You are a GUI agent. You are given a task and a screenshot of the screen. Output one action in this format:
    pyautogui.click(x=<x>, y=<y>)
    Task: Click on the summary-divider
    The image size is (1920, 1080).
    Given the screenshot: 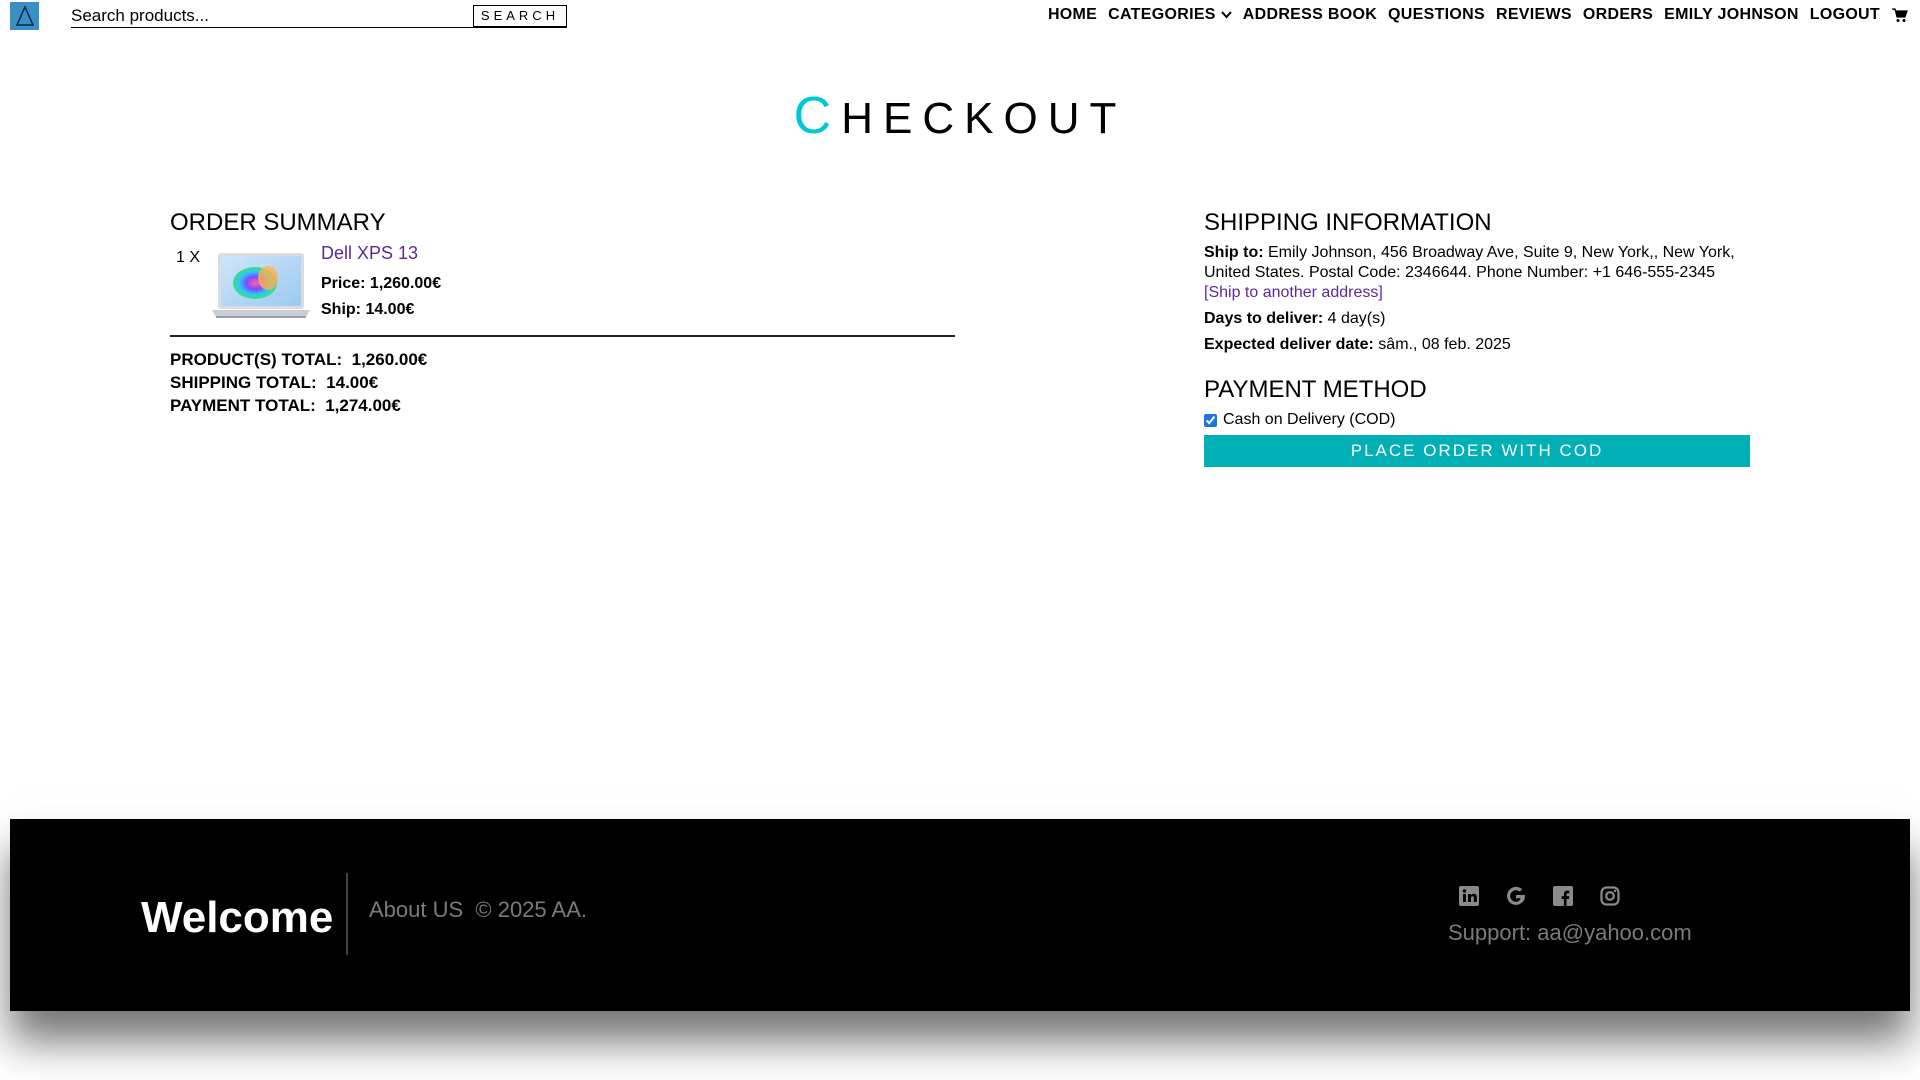 What is the action you would take?
    pyautogui.click(x=562, y=336)
    